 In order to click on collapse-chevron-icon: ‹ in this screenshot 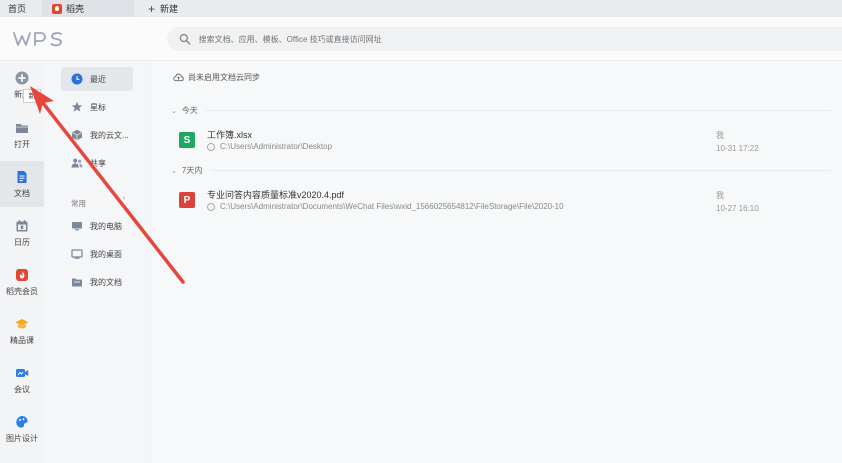, I will do `click(124, 198)`.